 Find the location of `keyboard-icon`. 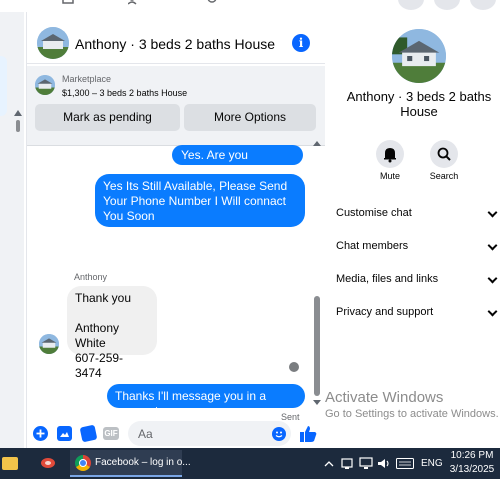

keyboard-icon is located at coordinates (405, 463).